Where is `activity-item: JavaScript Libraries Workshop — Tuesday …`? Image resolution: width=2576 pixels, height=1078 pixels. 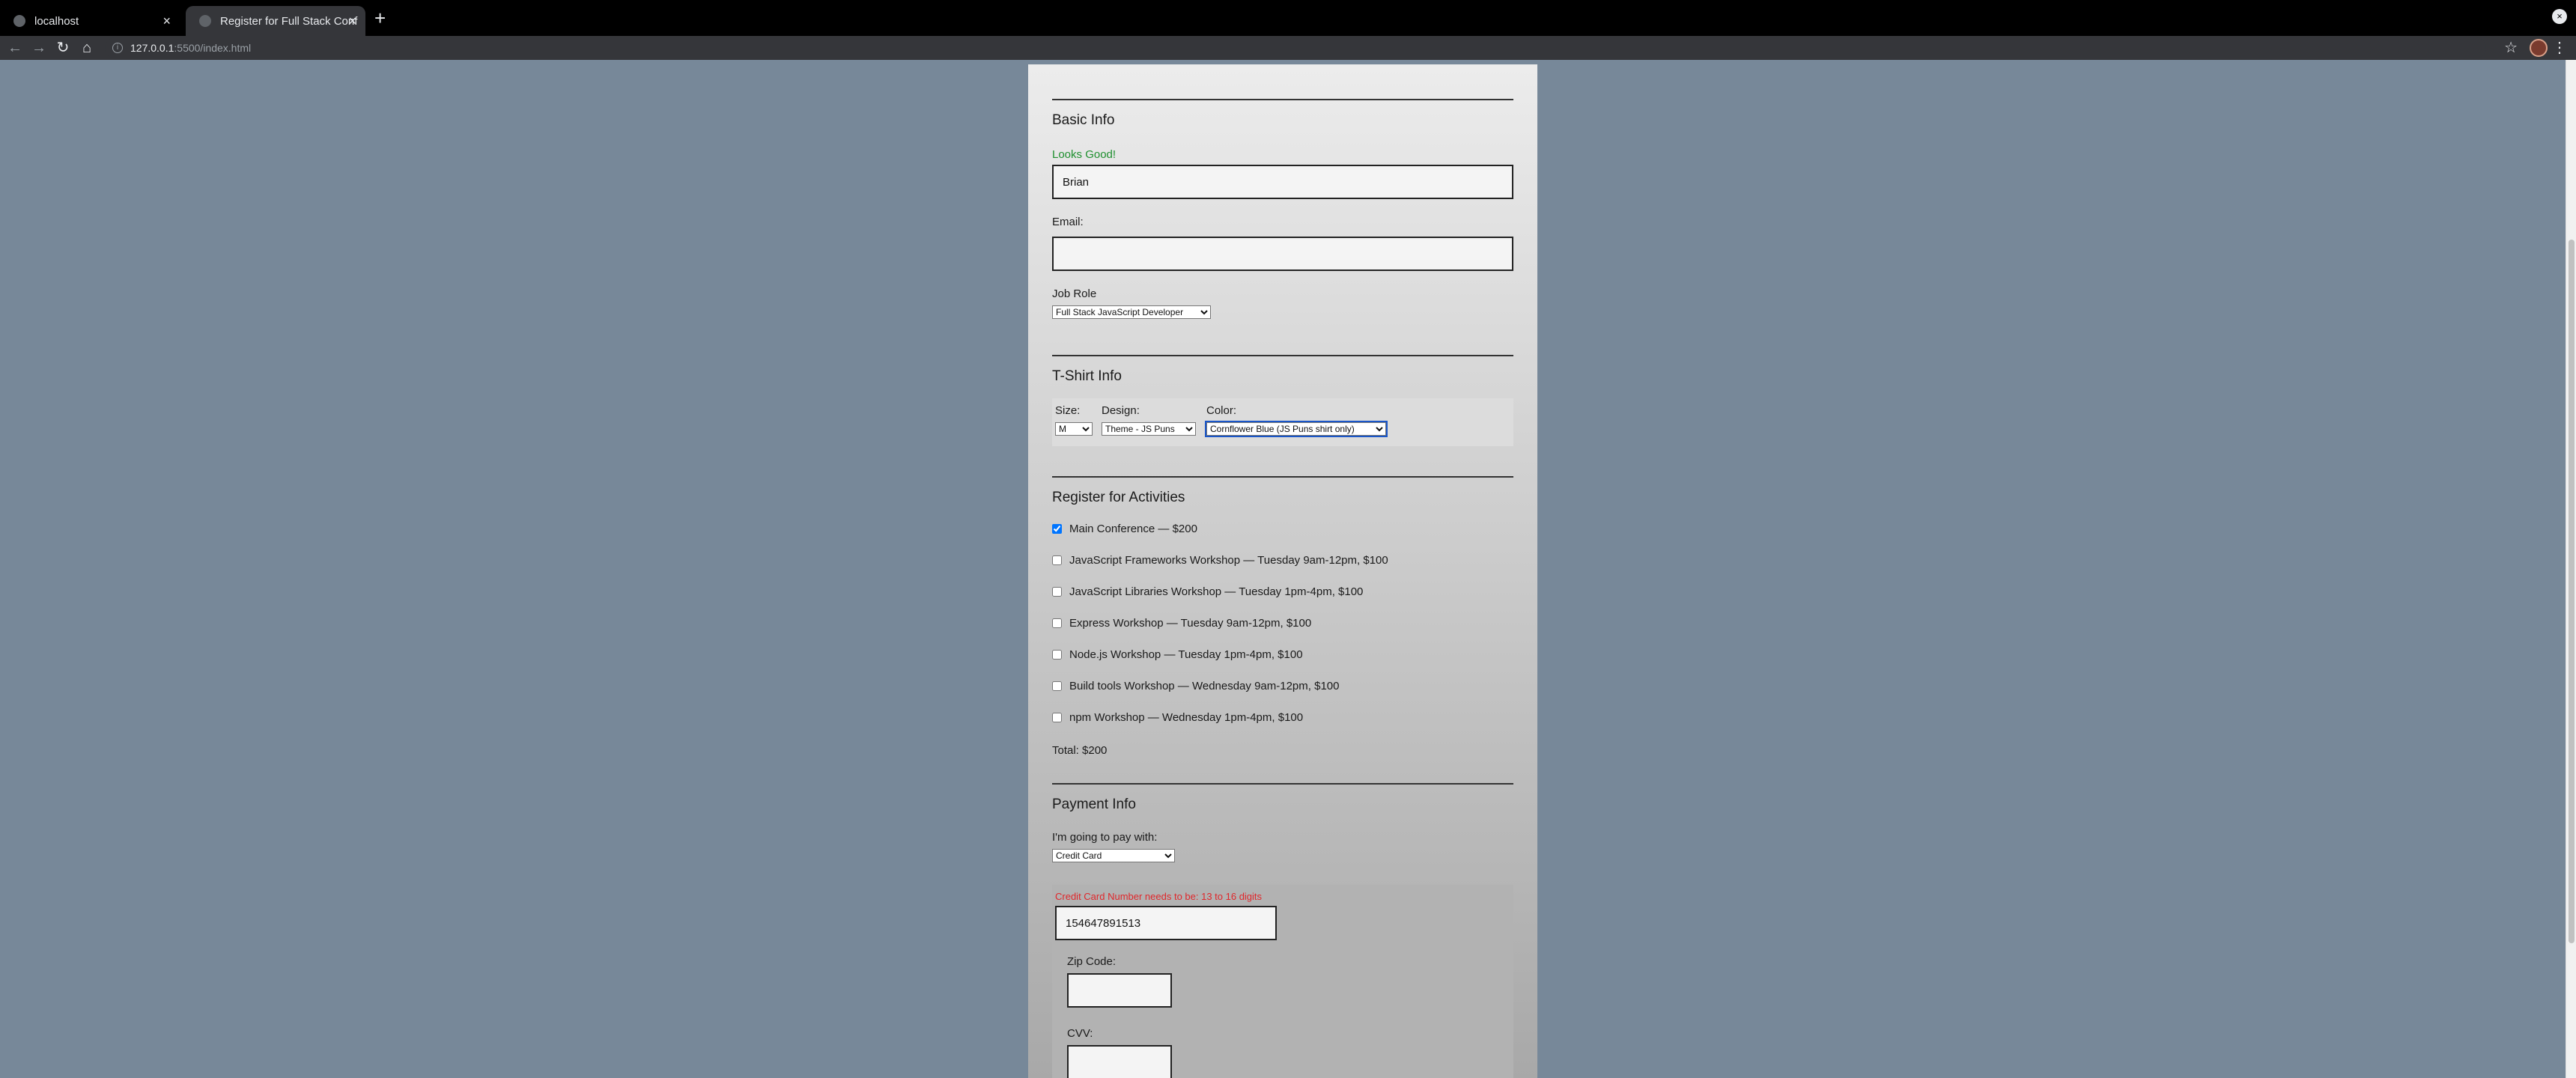
activity-item: JavaScript Libraries Workshop — Tuesday … is located at coordinates (1207, 591).